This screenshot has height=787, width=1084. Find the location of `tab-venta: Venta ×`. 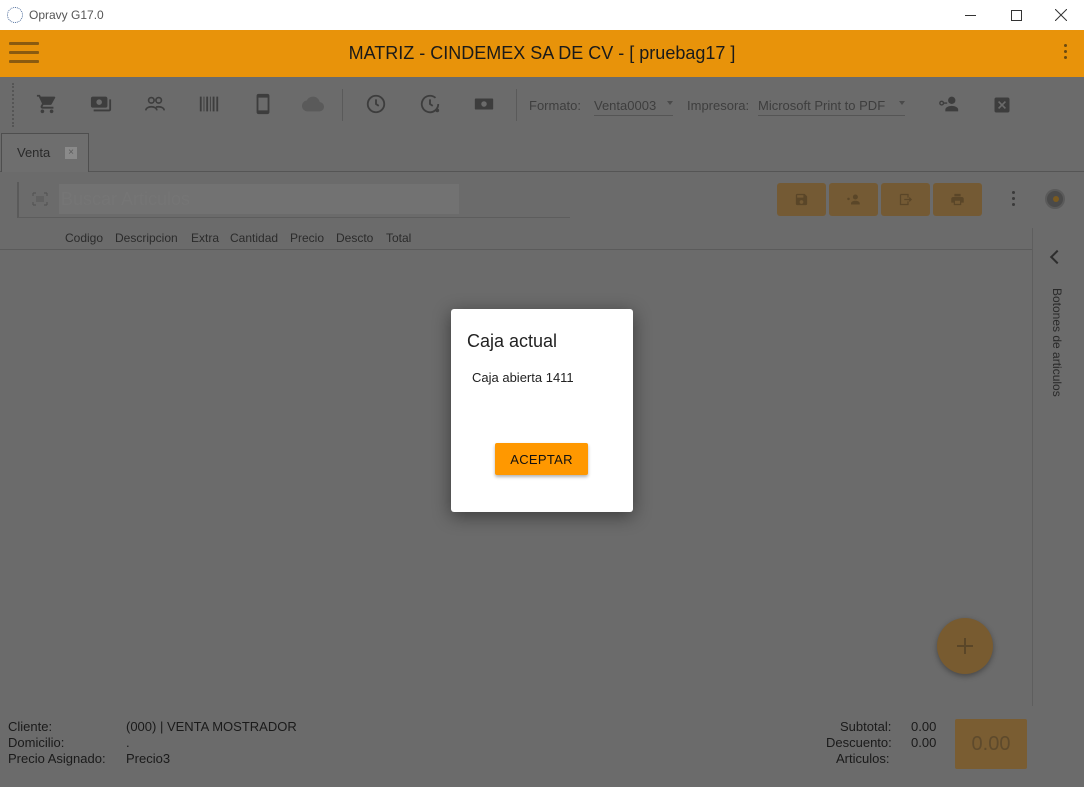

tab-venta: Venta × is located at coordinates (45, 153).